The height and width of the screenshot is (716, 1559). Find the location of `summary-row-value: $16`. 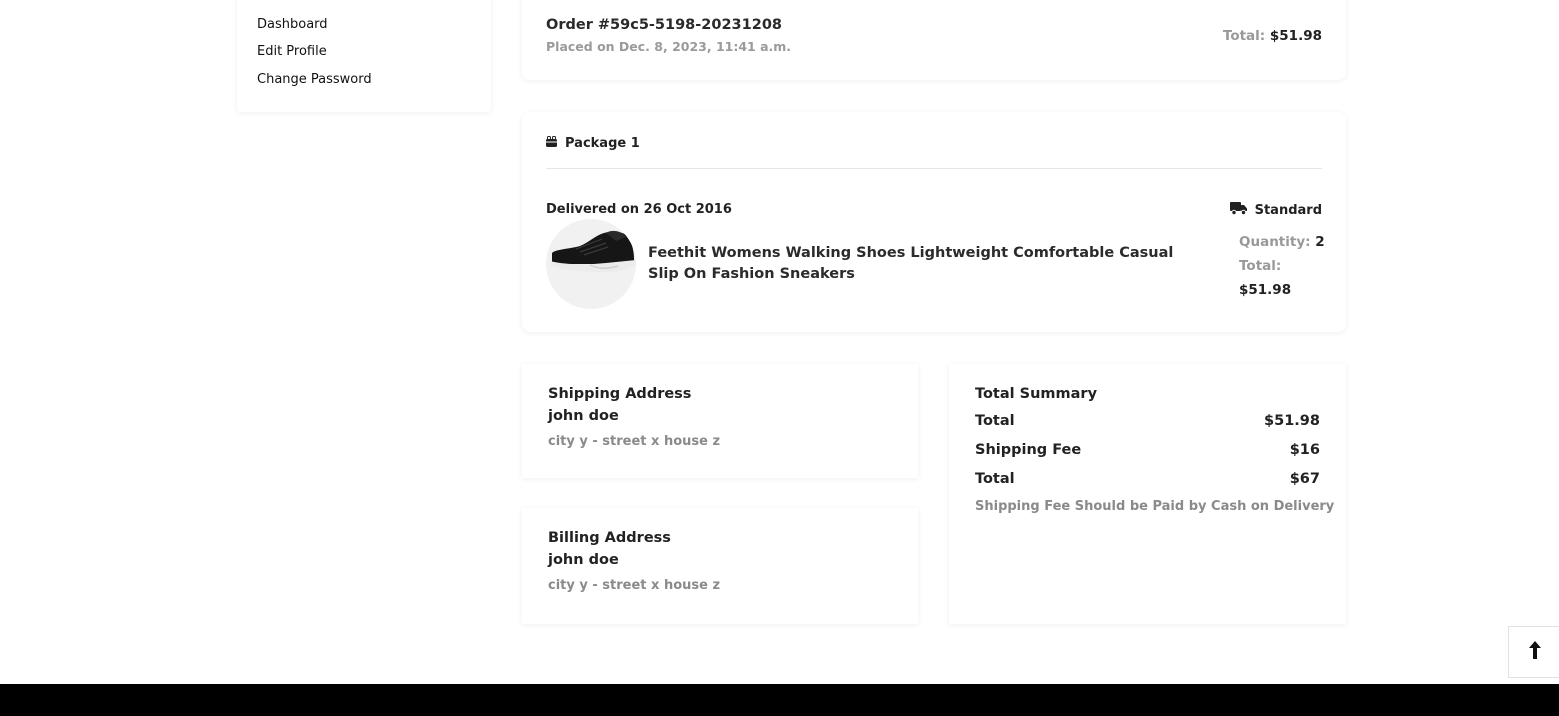

summary-row-value: $16 is located at coordinates (1304, 450).